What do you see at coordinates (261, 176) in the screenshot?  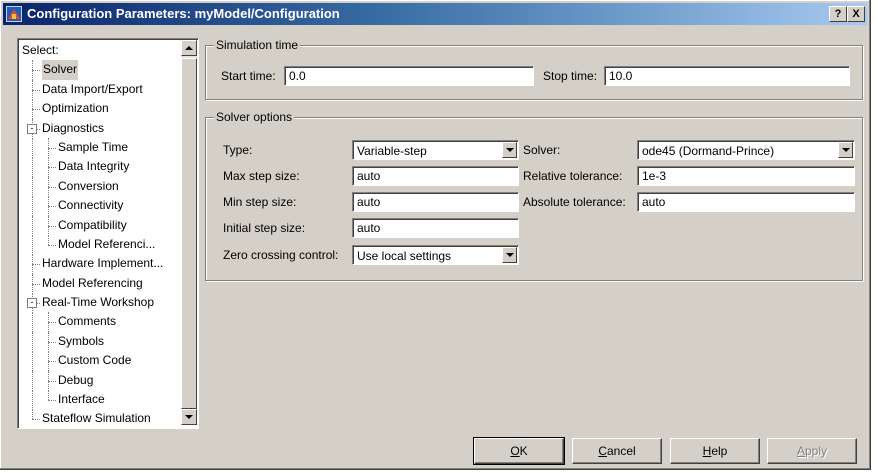 I see `max-step-label: Max step size:` at bounding box center [261, 176].